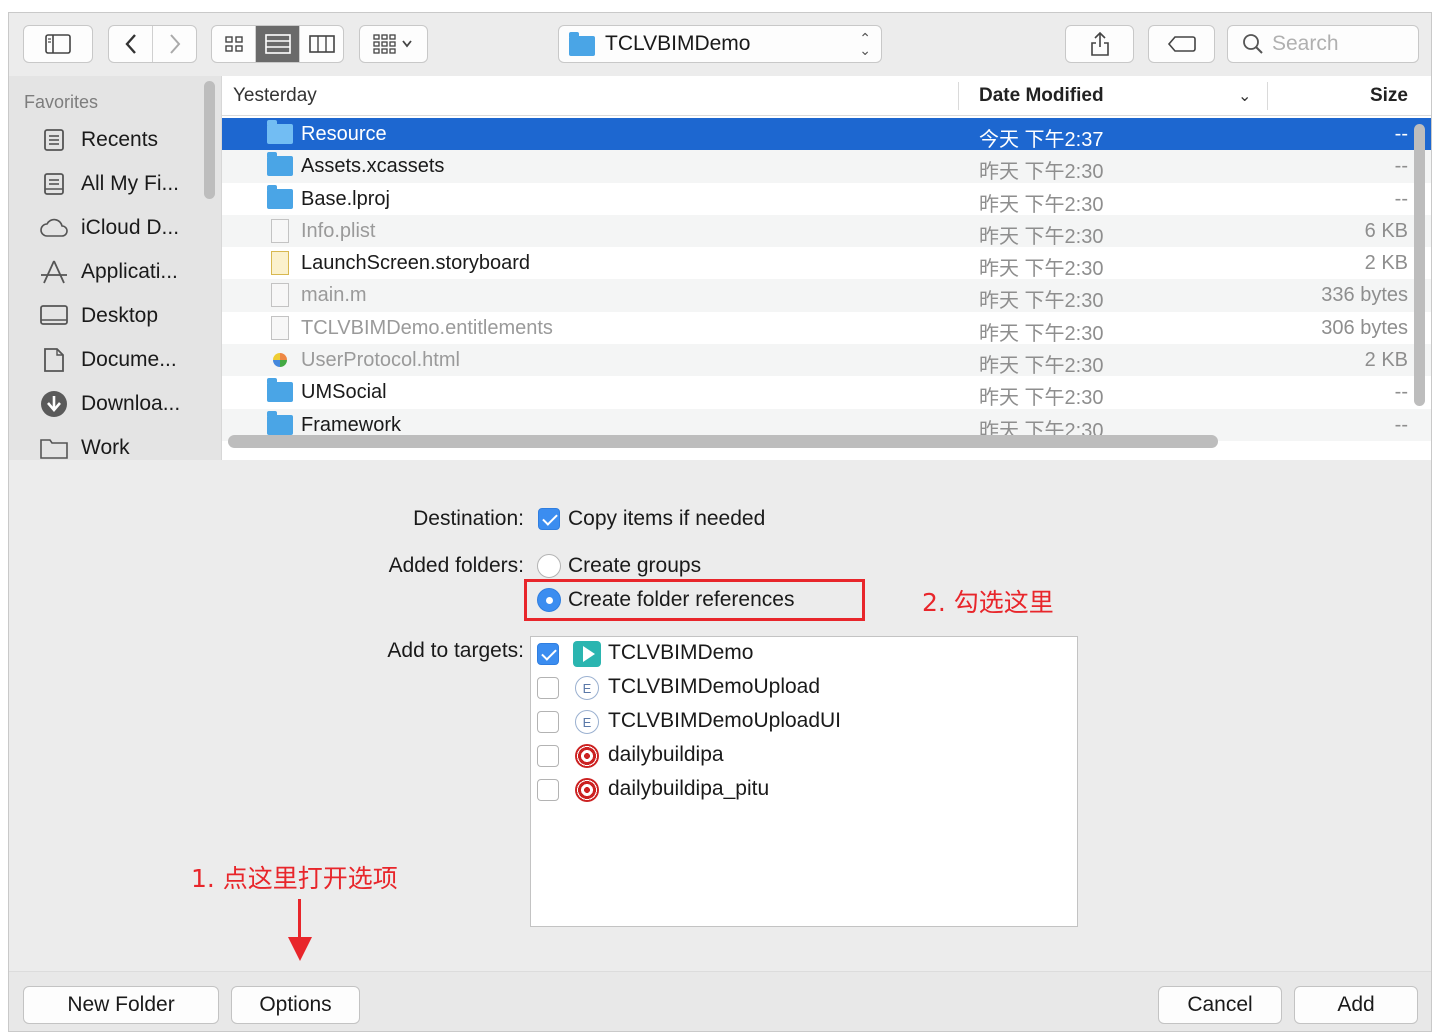  I want to click on forward-button, so click(174, 44).